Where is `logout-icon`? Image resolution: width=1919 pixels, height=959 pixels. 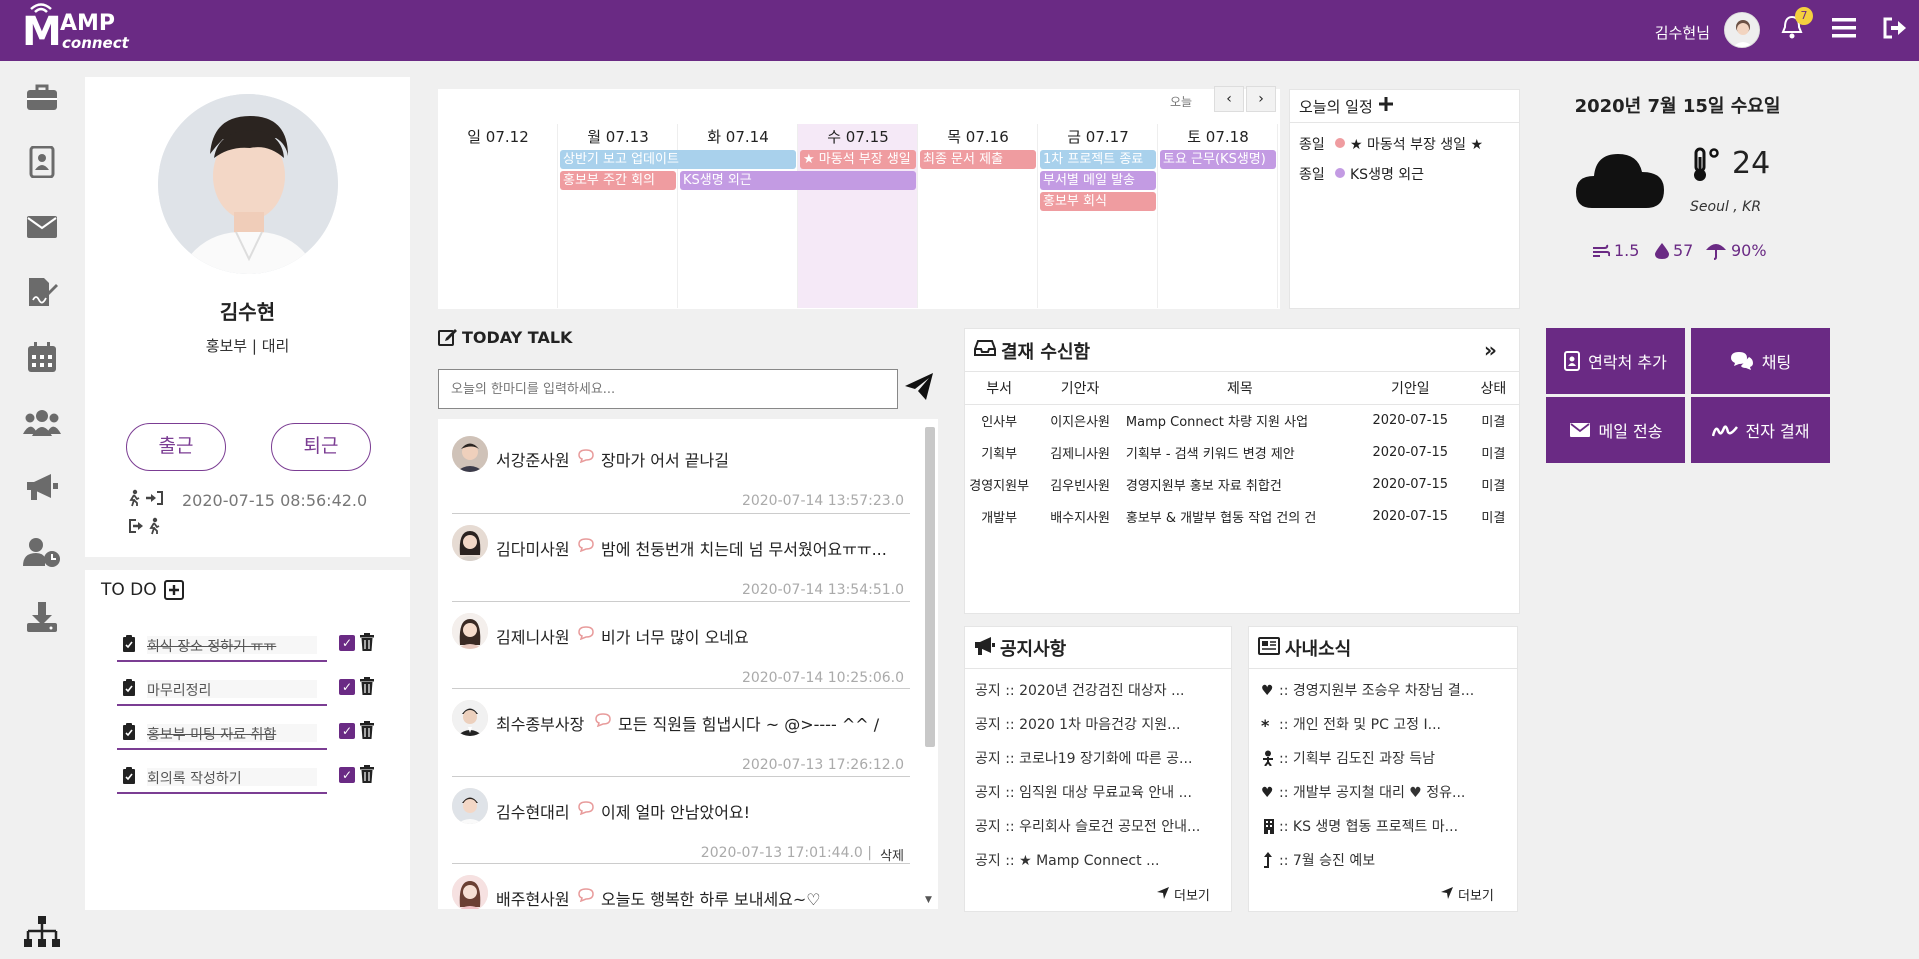 logout-icon is located at coordinates (1895, 30).